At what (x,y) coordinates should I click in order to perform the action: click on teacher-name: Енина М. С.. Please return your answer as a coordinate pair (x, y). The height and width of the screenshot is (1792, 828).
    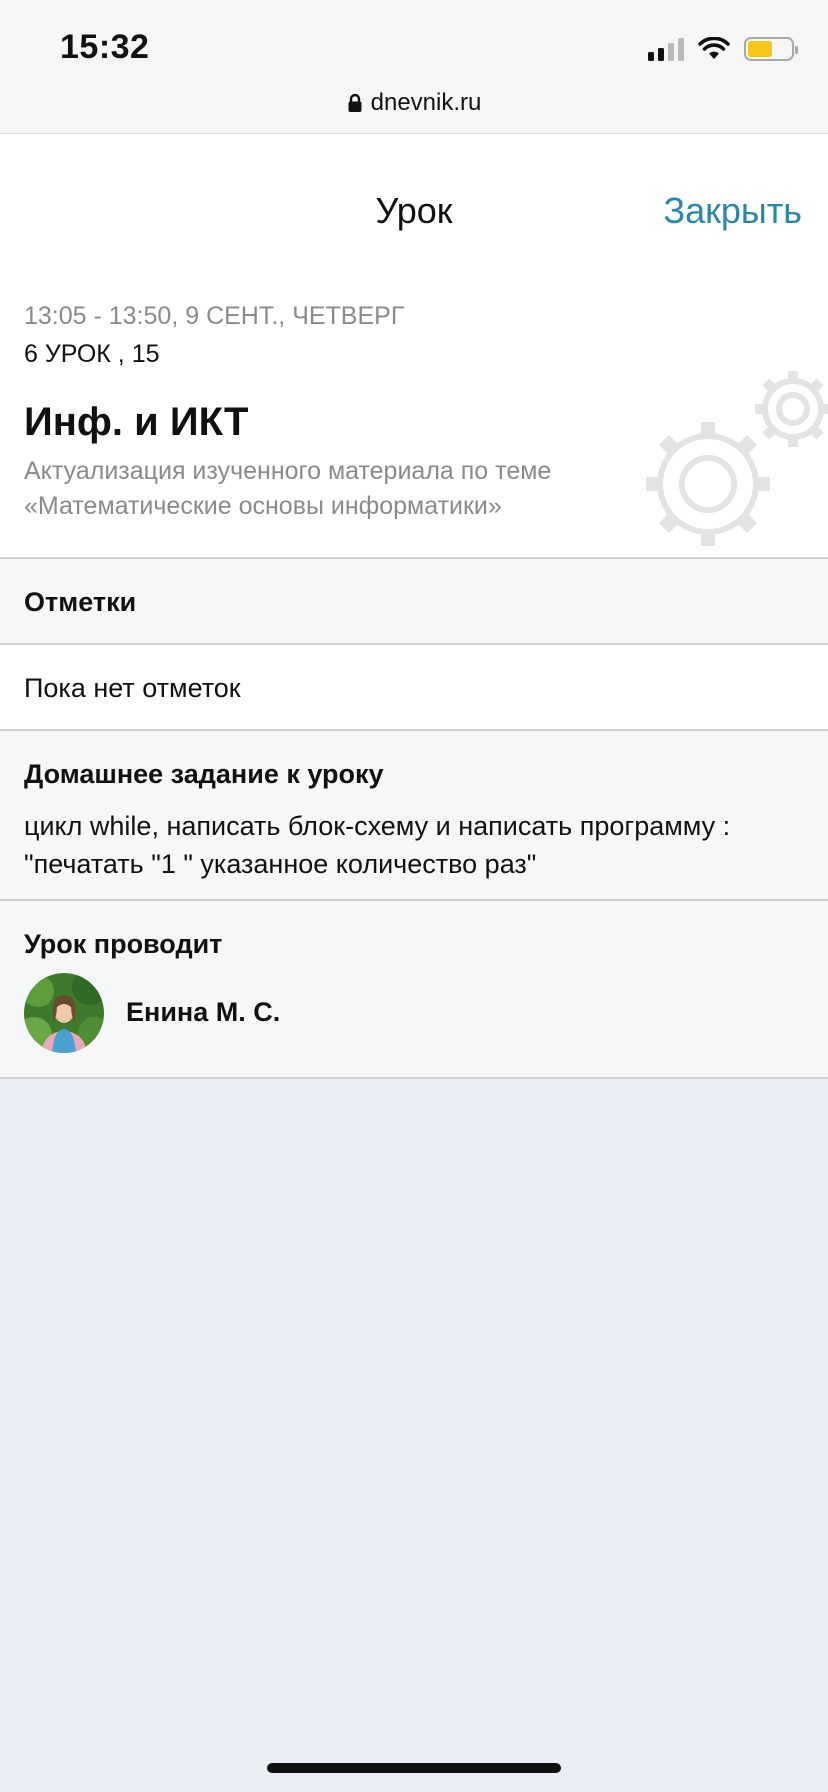
    Looking at the image, I should click on (203, 1012).